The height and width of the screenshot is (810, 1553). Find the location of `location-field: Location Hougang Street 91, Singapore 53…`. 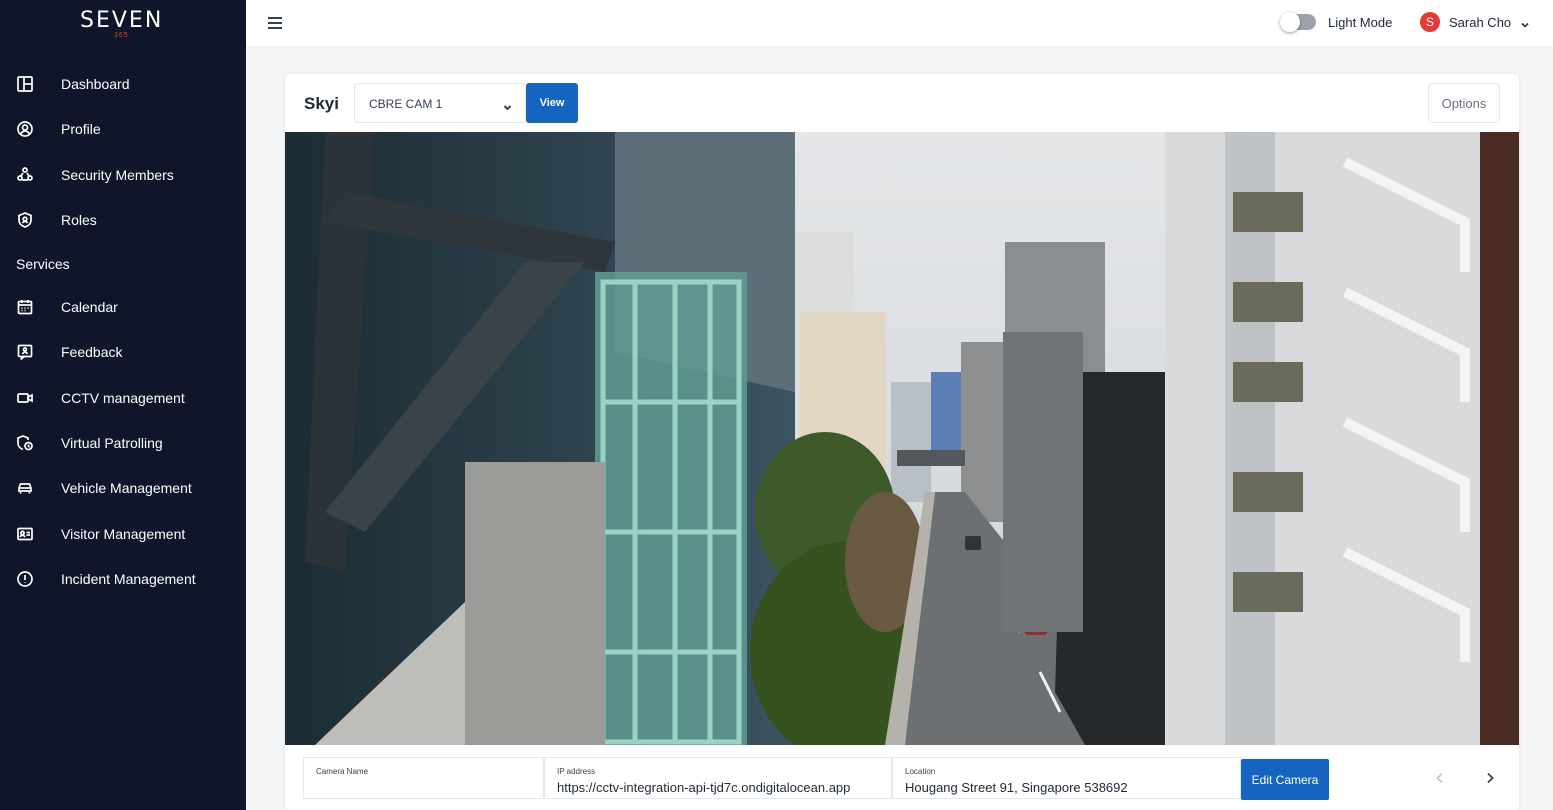

location-field: Location Hougang Street 91, Singapore 53… is located at coordinates (1066, 778).